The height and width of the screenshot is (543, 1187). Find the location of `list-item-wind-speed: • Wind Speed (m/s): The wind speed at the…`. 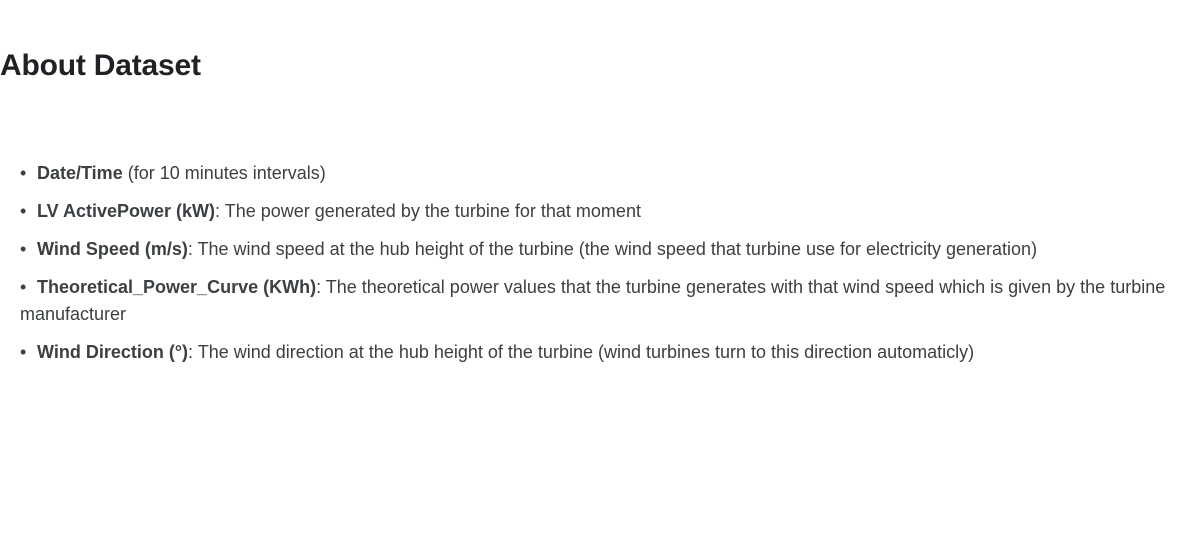

list-item-wind-speed: • Wind Speed (m/s): The wind speed at the… is located at coordinates (595, 249).